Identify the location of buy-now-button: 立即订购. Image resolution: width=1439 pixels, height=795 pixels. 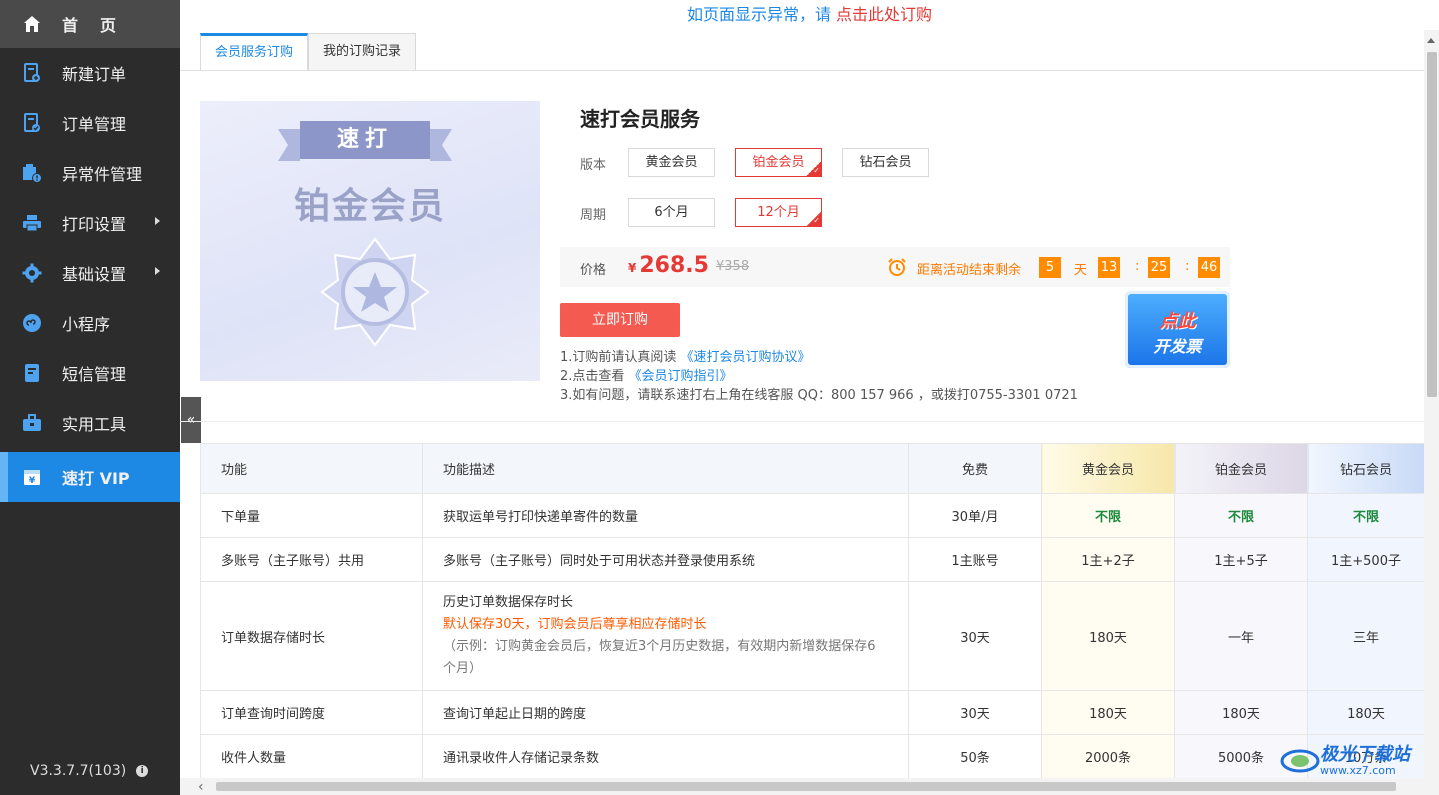
(620, 320).